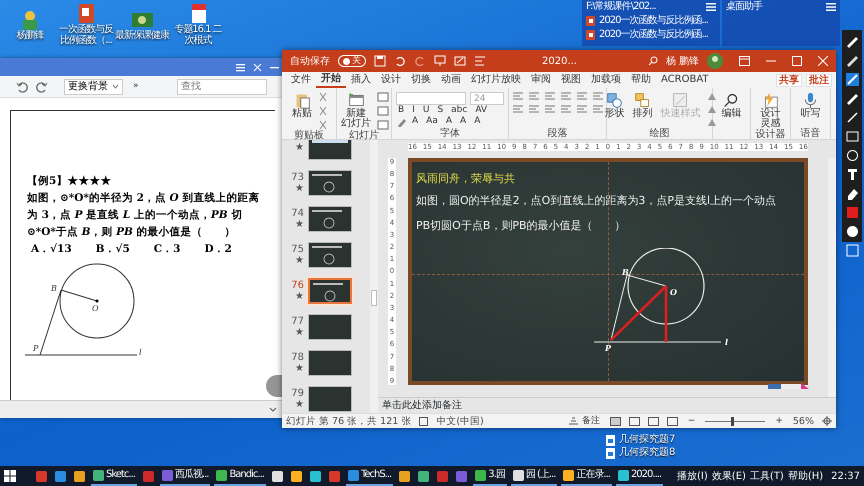 The height and width of the screenshot is (486, 864). Describe the element at coordinates (571, 80) in the screenshot. I see `menu-tab: 视图` at that location.